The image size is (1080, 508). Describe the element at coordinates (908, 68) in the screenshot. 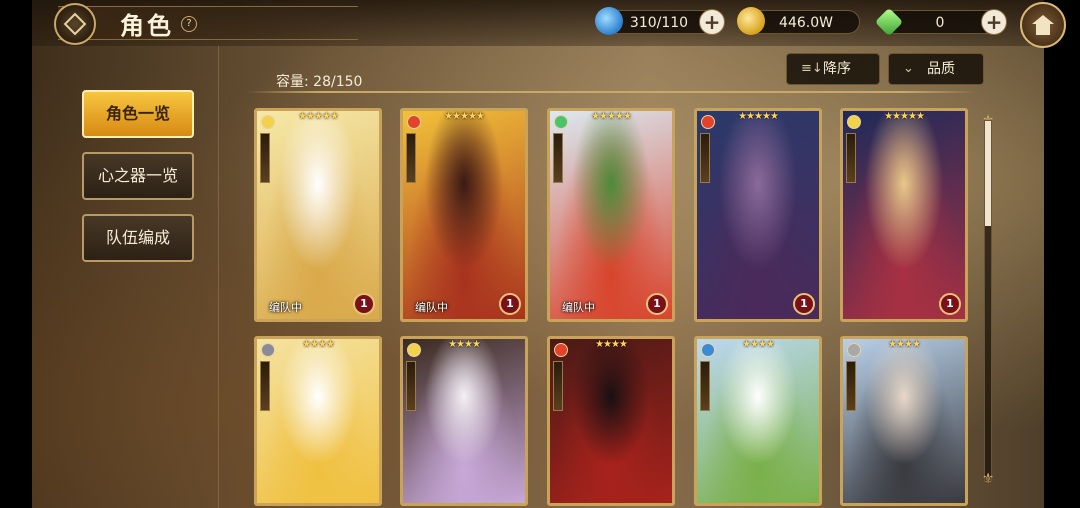

I see `chevron-down-icon: ⌄` at that location.